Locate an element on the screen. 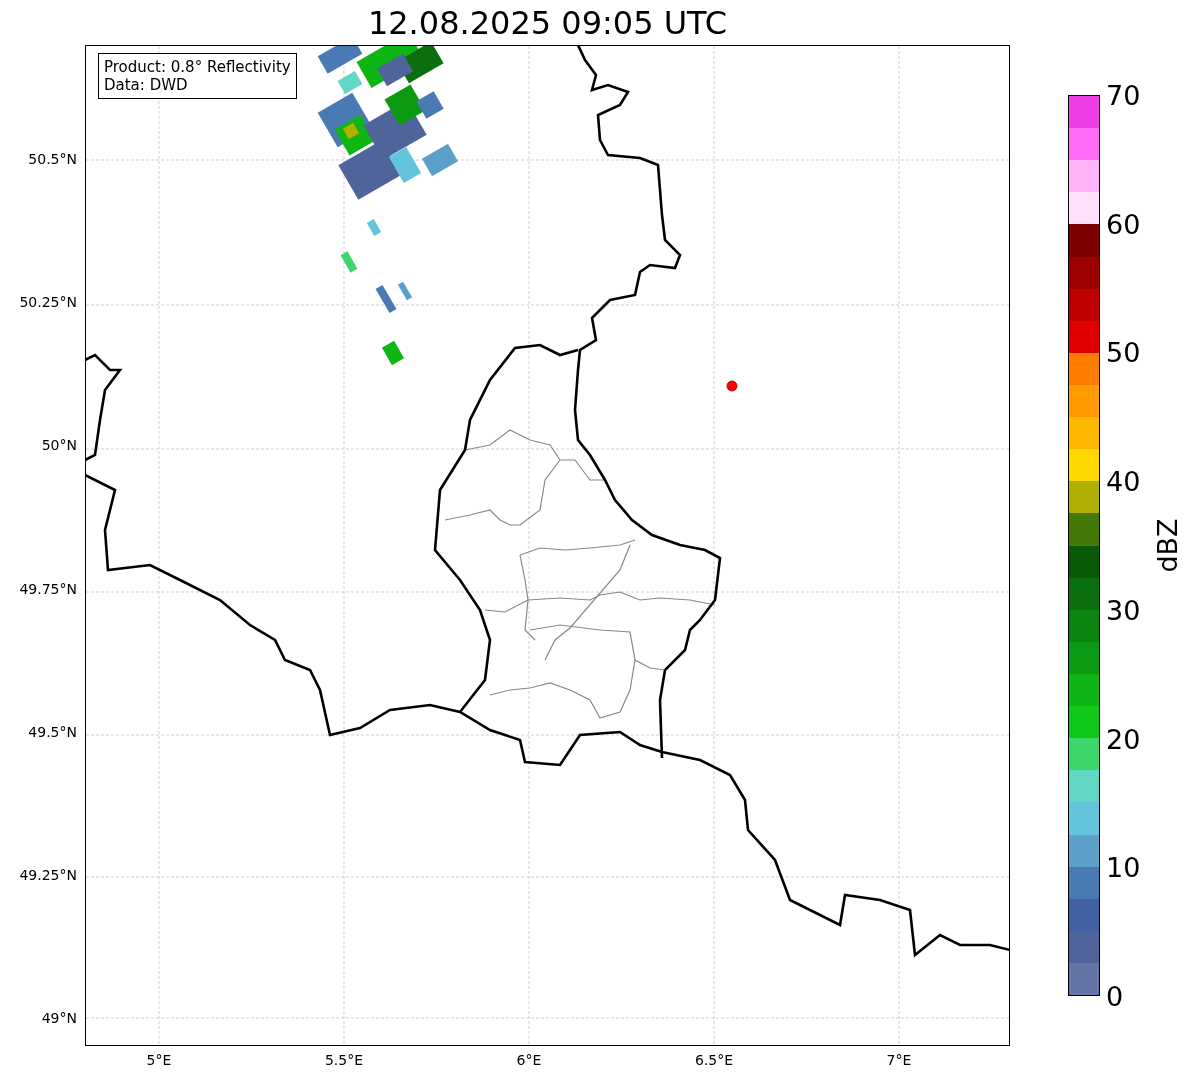 Image resolution: width=1202 pixels, height=1081 pixels. longitude-label: 6°E is located at coordinates (529, 1060).